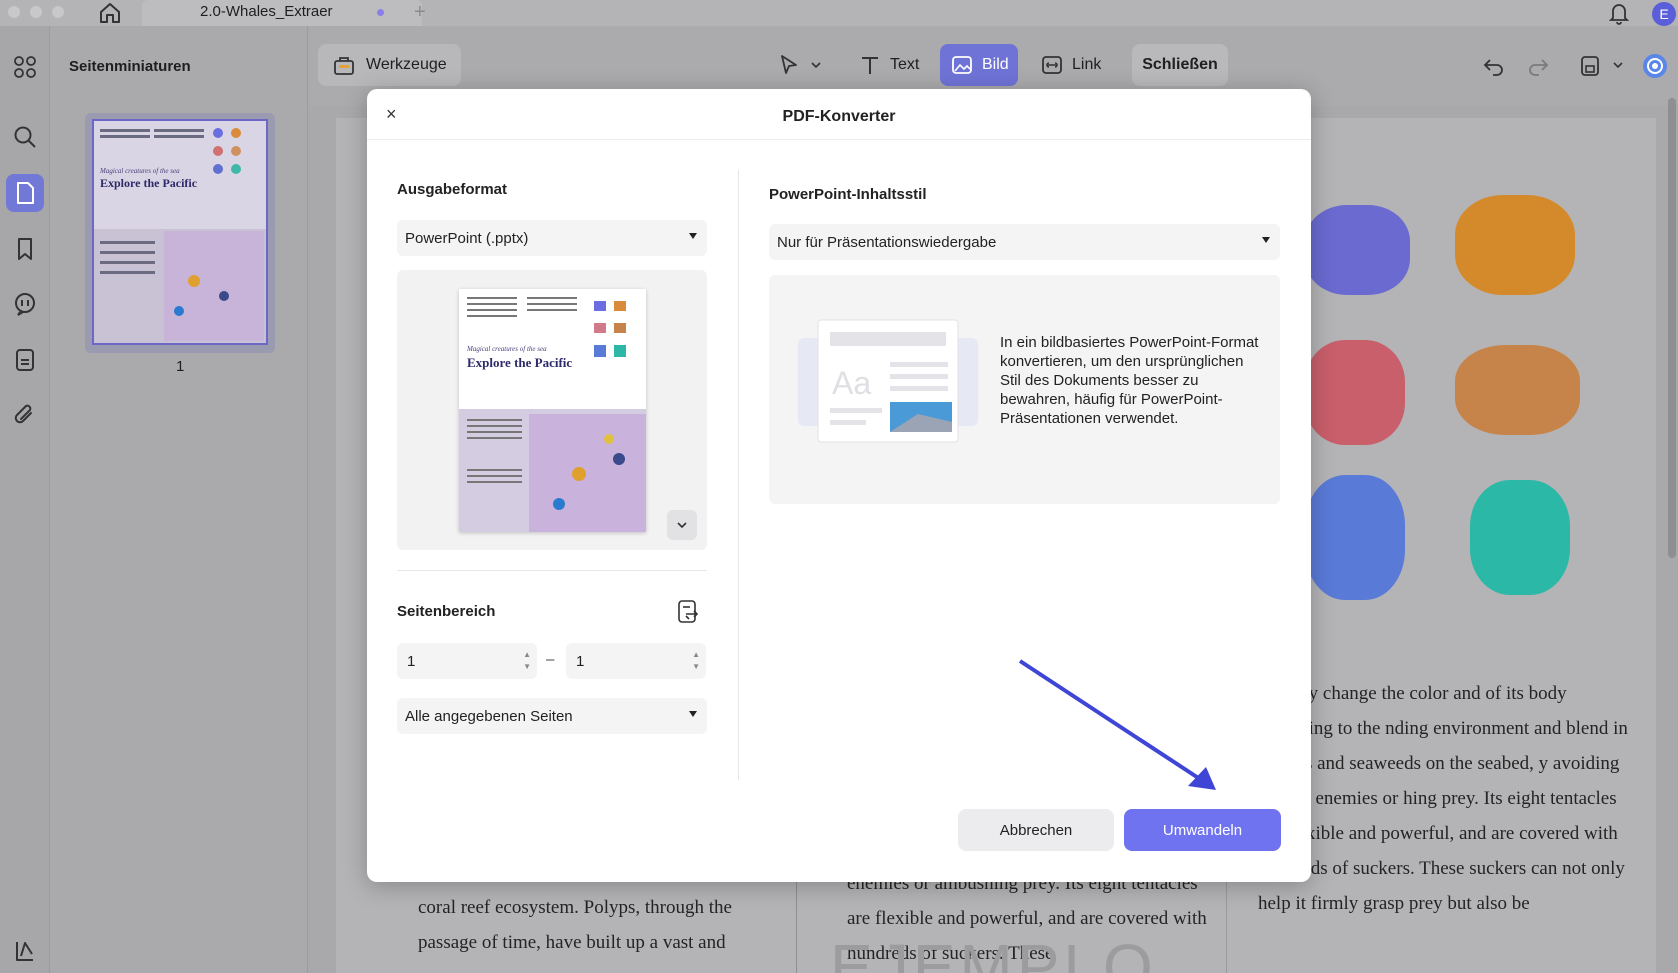 This screenshot has width=1678, height=973. What do you see at coordinates (905, 64) in the screenshot?
I see `text-tool-label: Text` at bounding box center [905, 64].